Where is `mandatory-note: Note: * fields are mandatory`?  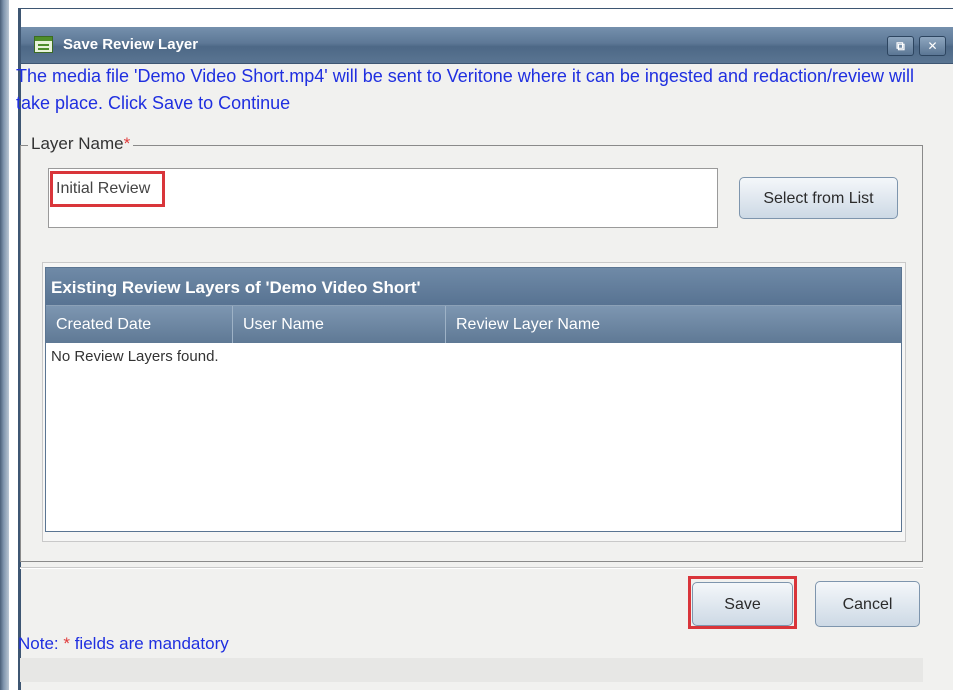 mandatory-note: Note: * fields are mandatory is located at coordinates (123, 644).